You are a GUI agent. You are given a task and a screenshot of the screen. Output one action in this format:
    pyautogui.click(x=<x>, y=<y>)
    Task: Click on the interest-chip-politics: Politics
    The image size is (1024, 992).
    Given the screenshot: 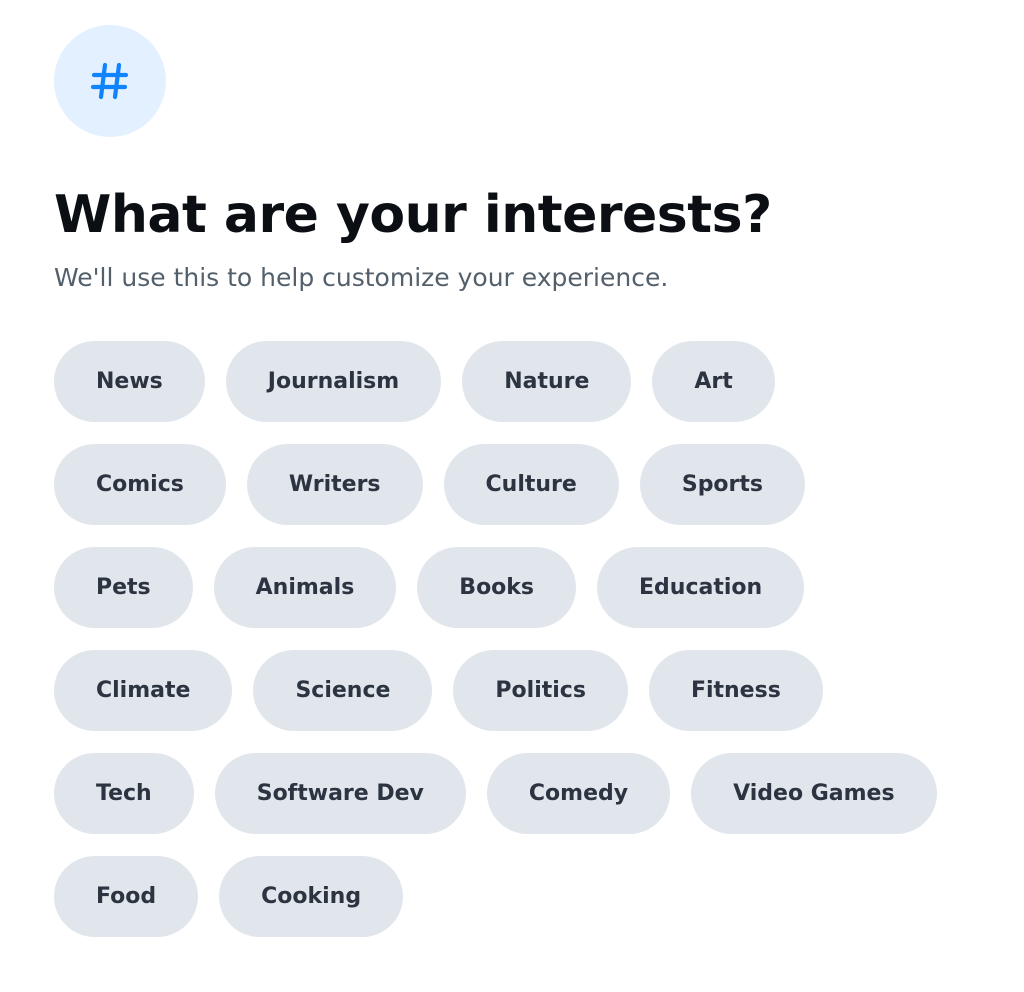 What is the action you would take?
    pyautogui.click(x=540, y=690)
    